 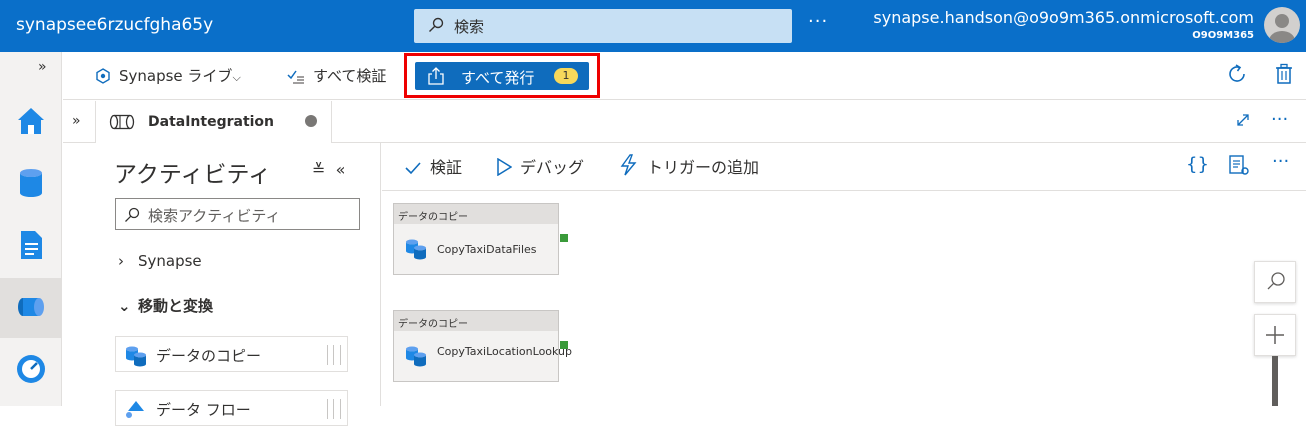 I want to click on monitor-icon, so click(x=31, y=369).